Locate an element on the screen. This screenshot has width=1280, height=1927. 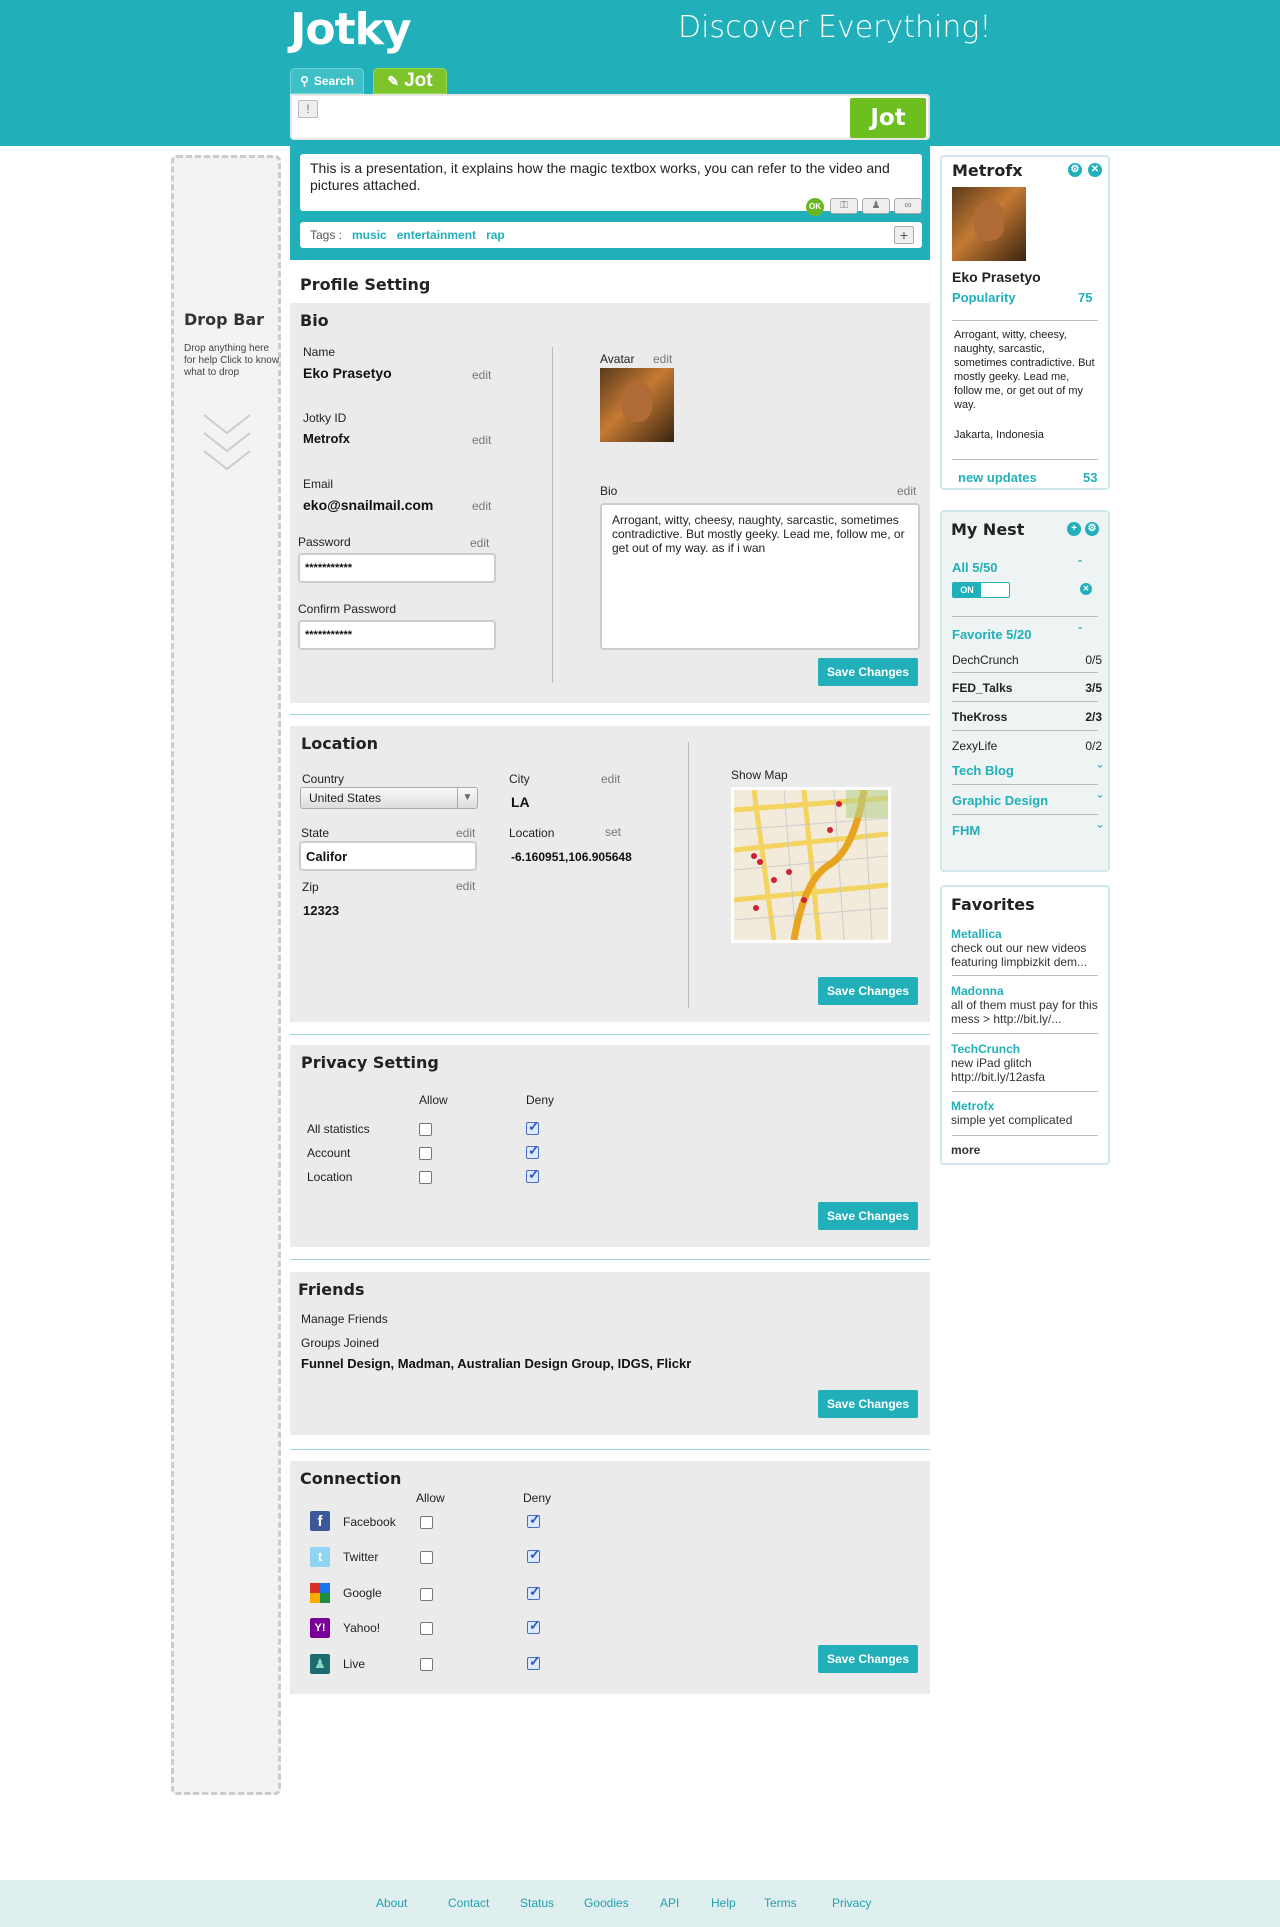
deny-live-checkbox is located at coordinates (534, 1661).